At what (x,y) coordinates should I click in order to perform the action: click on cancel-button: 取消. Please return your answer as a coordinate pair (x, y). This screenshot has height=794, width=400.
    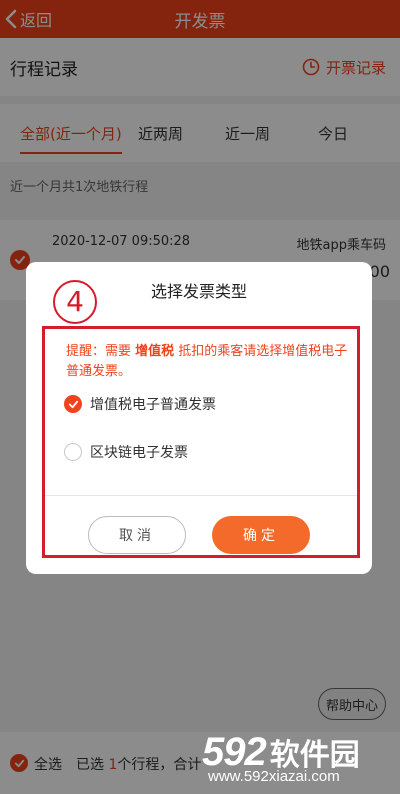
    Looking at the image, I should click on (137, 535).